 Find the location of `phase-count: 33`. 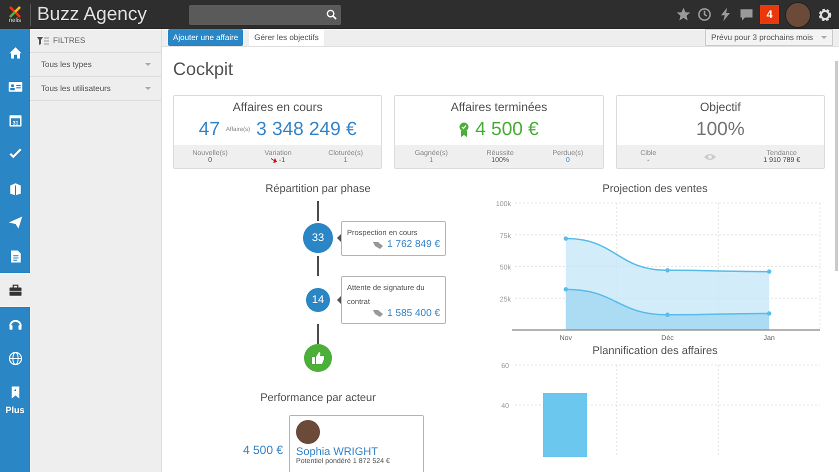

phase-count: 33 is located at coordinates (318, 238).